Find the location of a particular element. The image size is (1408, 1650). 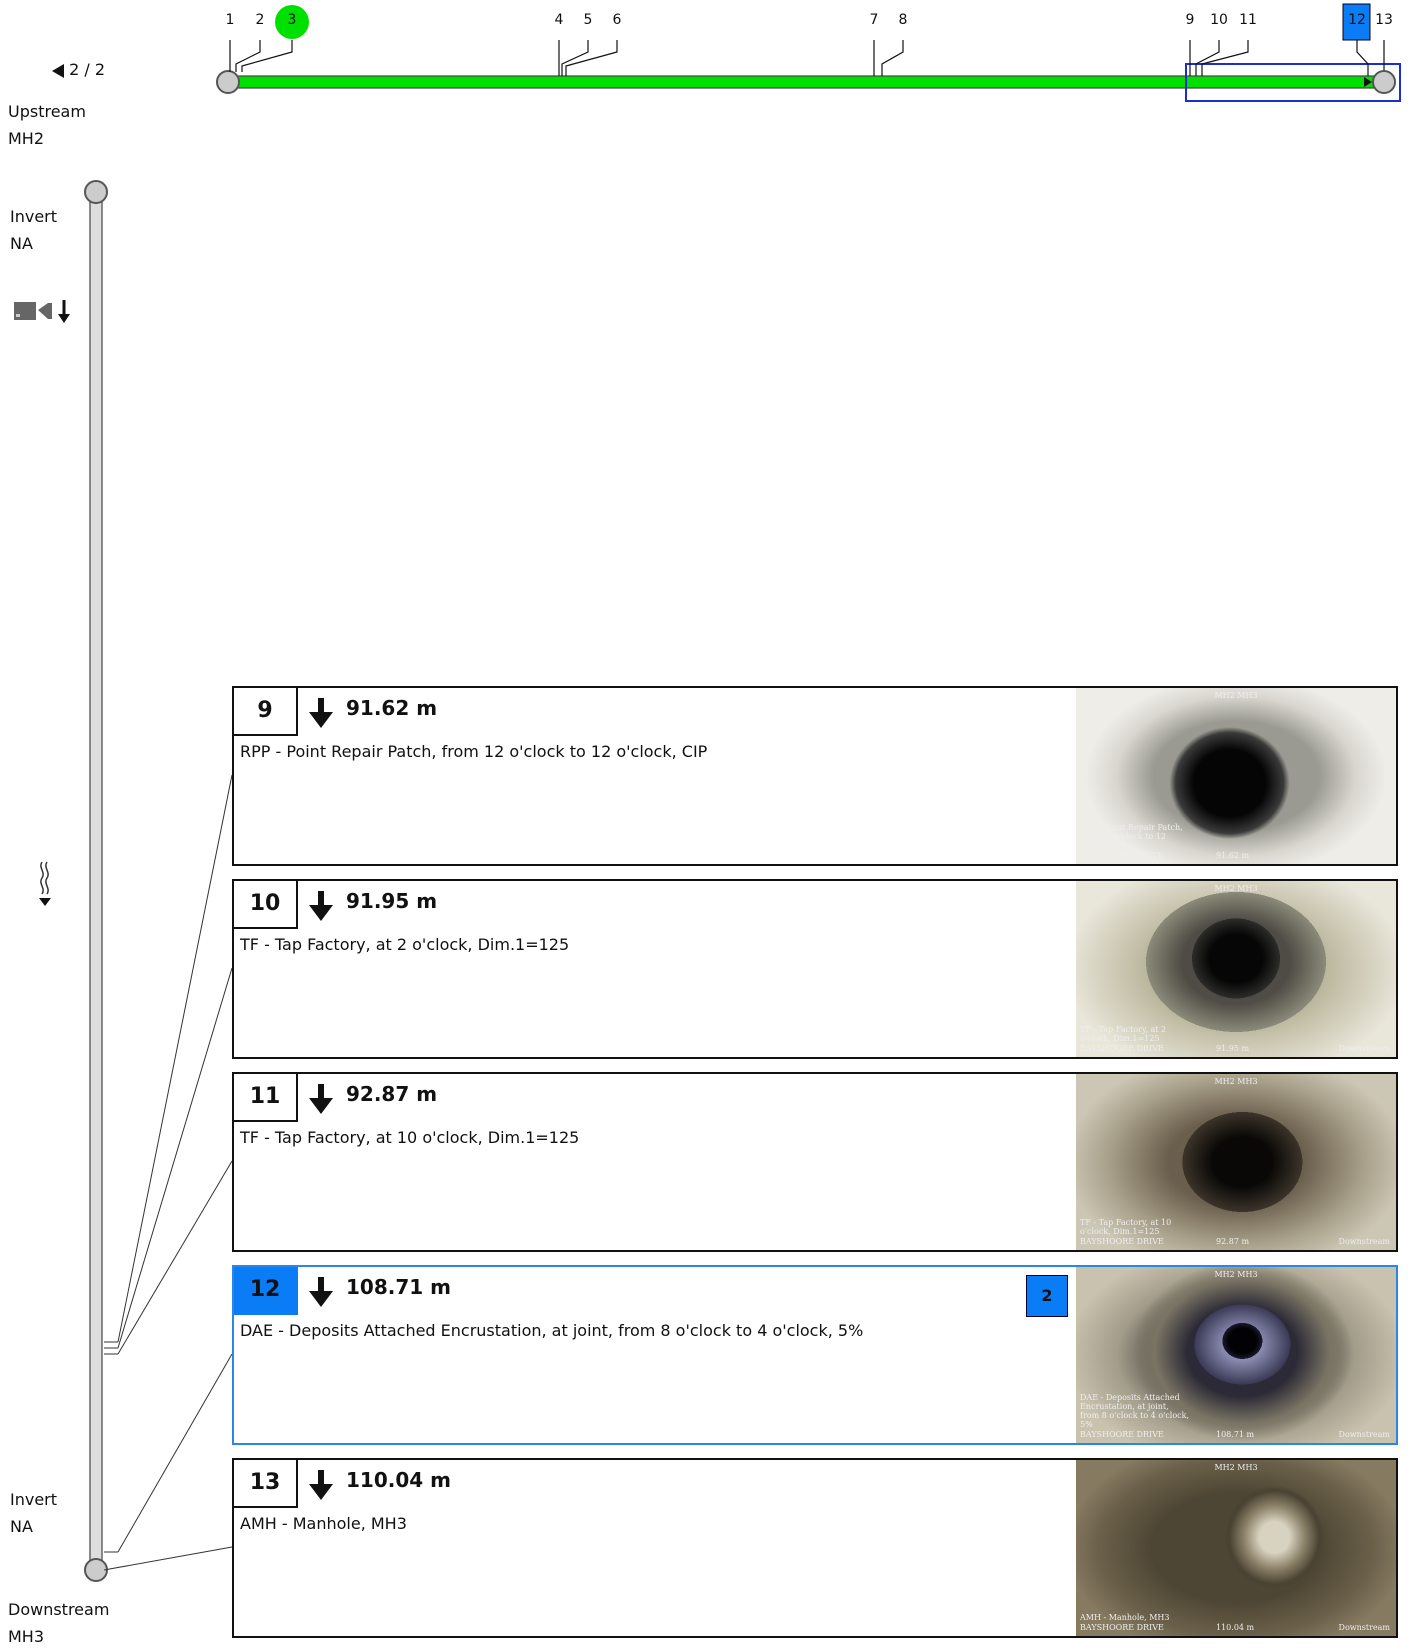

thumb-distance: 92.87 m is located at coordinates (1233, 1241).